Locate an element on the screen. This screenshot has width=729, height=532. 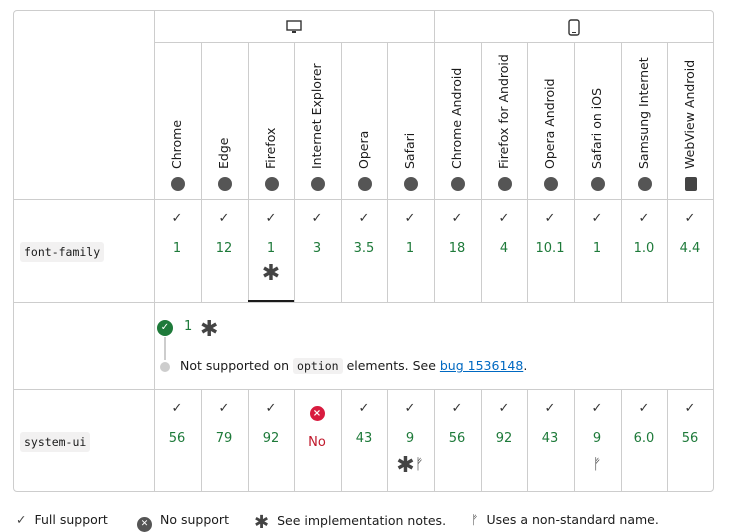
version-label: 9 is located at coordinates (410, 438).